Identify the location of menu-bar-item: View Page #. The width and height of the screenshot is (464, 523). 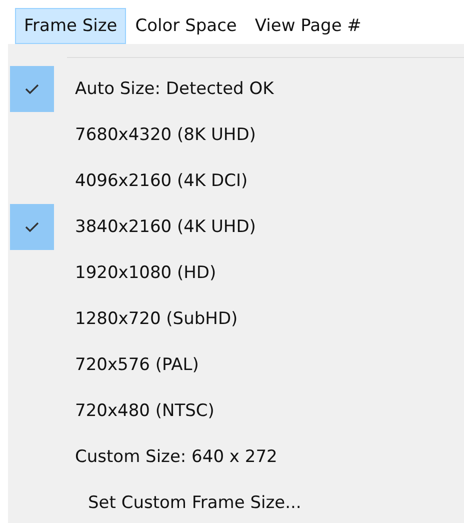
(308, 26).